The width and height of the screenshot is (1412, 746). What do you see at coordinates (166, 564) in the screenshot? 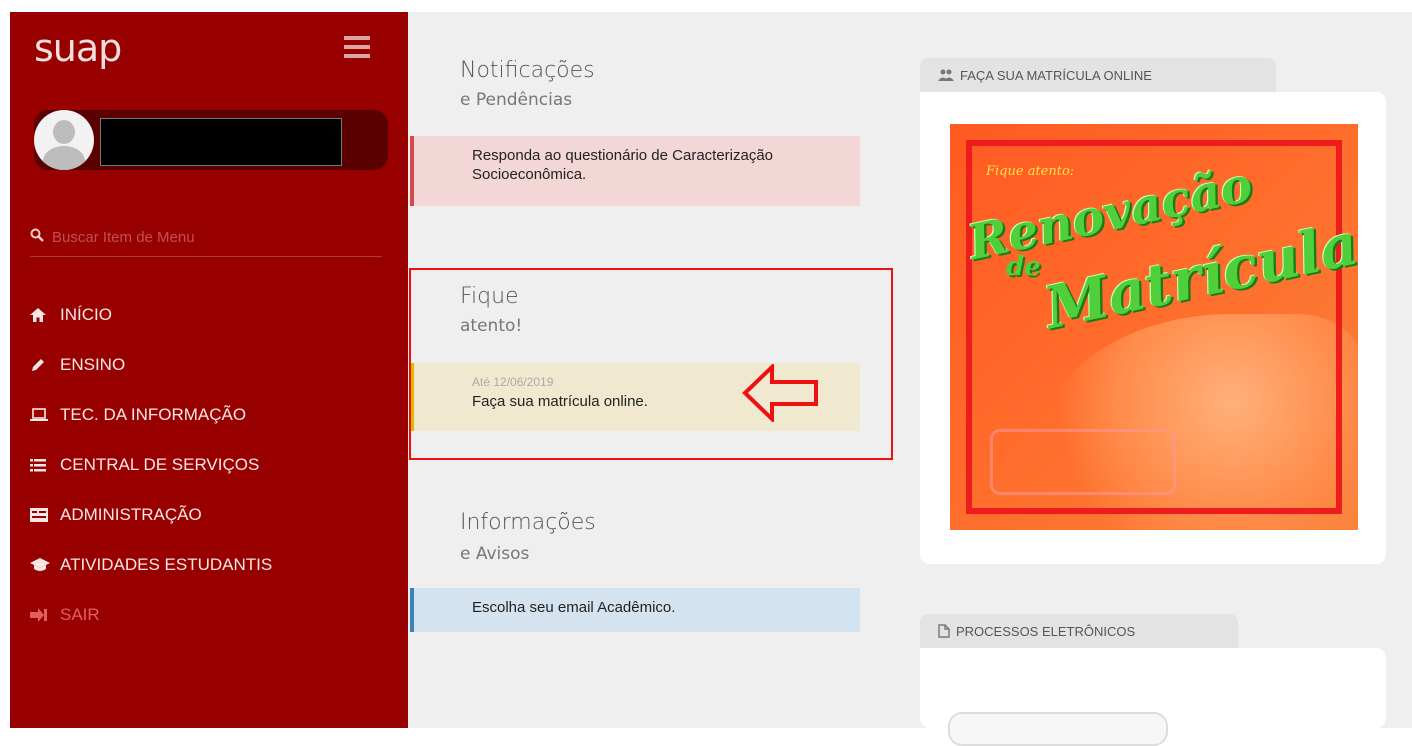
I see `sidebar-item-label: ATIVIDADES ESTUDANTIS` at bounding box center [166, 564].